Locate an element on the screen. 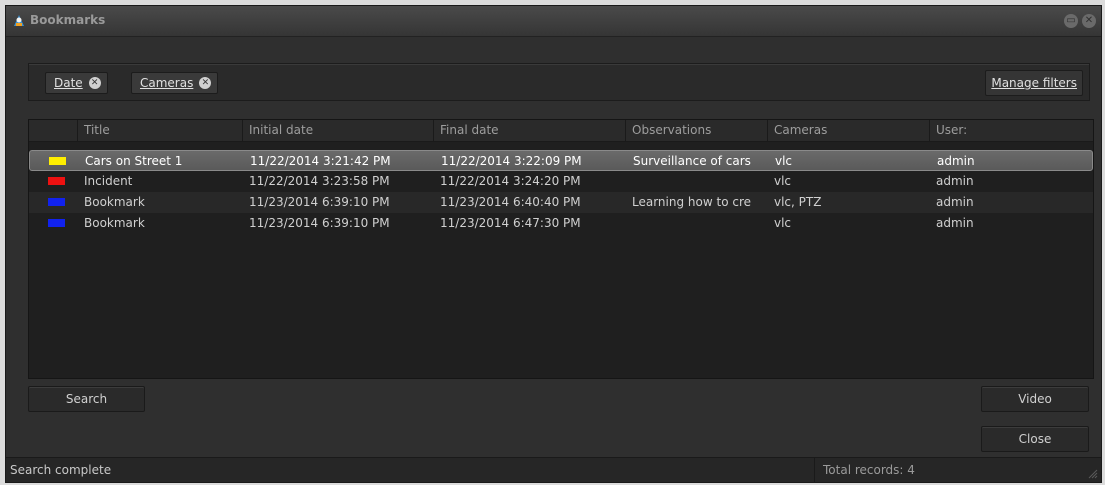 The image size is (1105, 485). cell-initial-date: 11/22/2014 3:21:42 PM is located at coordinates (320, 161).